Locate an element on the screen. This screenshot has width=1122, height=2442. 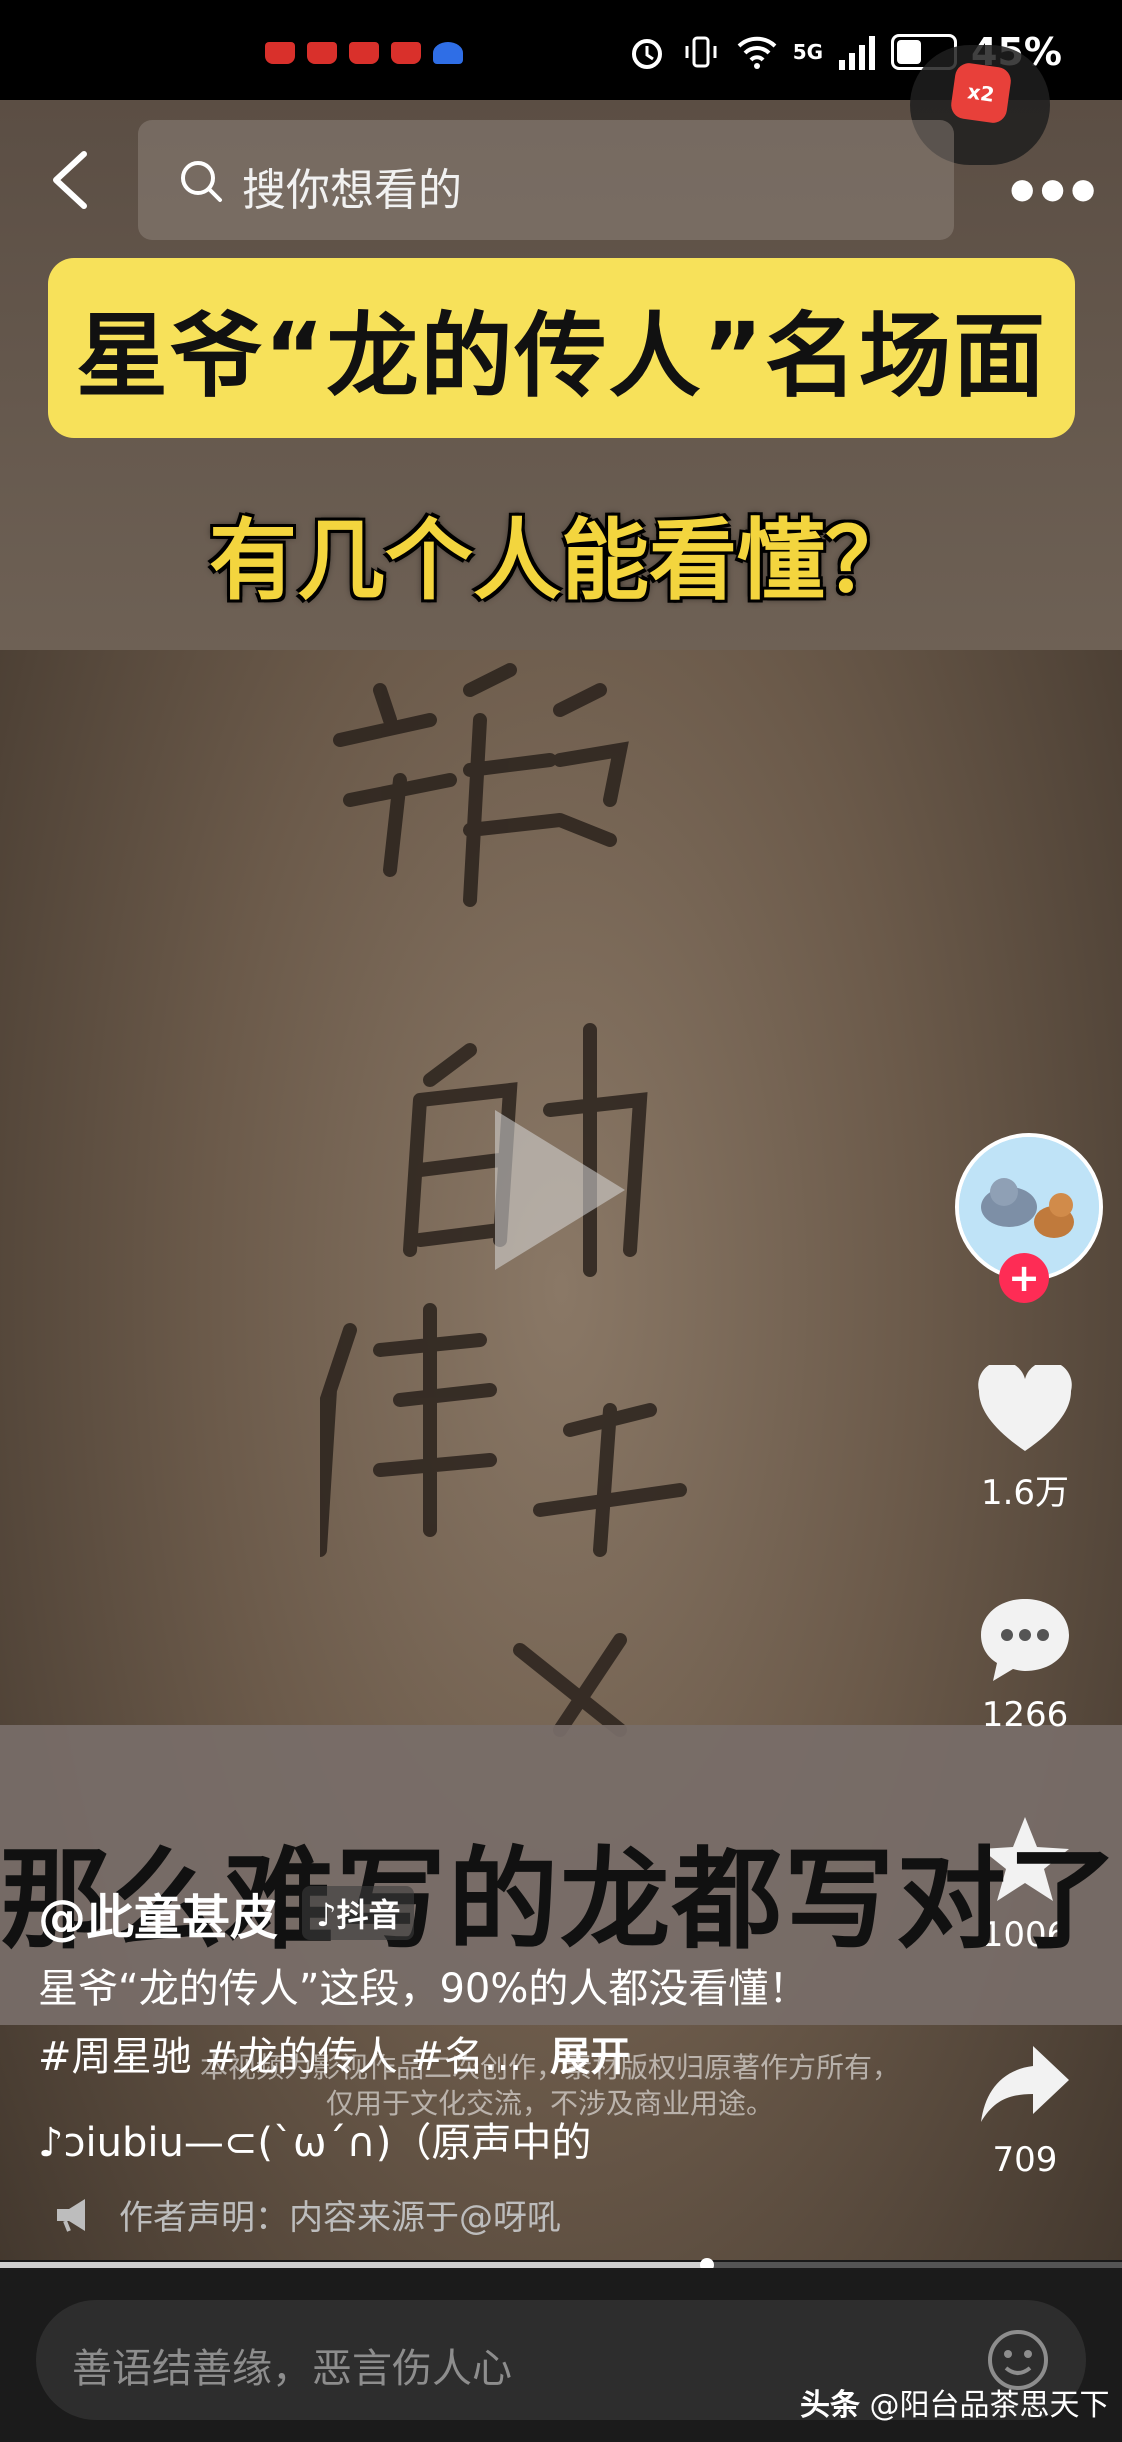
author-declaration: 作者声明：内容来源于@呀吼 is located at coordinates (308, 2214).